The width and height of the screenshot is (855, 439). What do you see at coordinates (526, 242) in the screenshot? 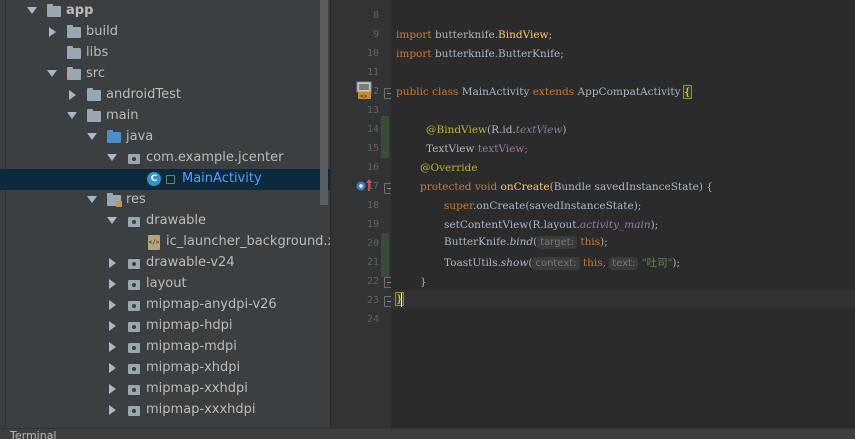
I see `code-line-20: ButterKnife.bind(target: this);` at bounding box center [526, 242].